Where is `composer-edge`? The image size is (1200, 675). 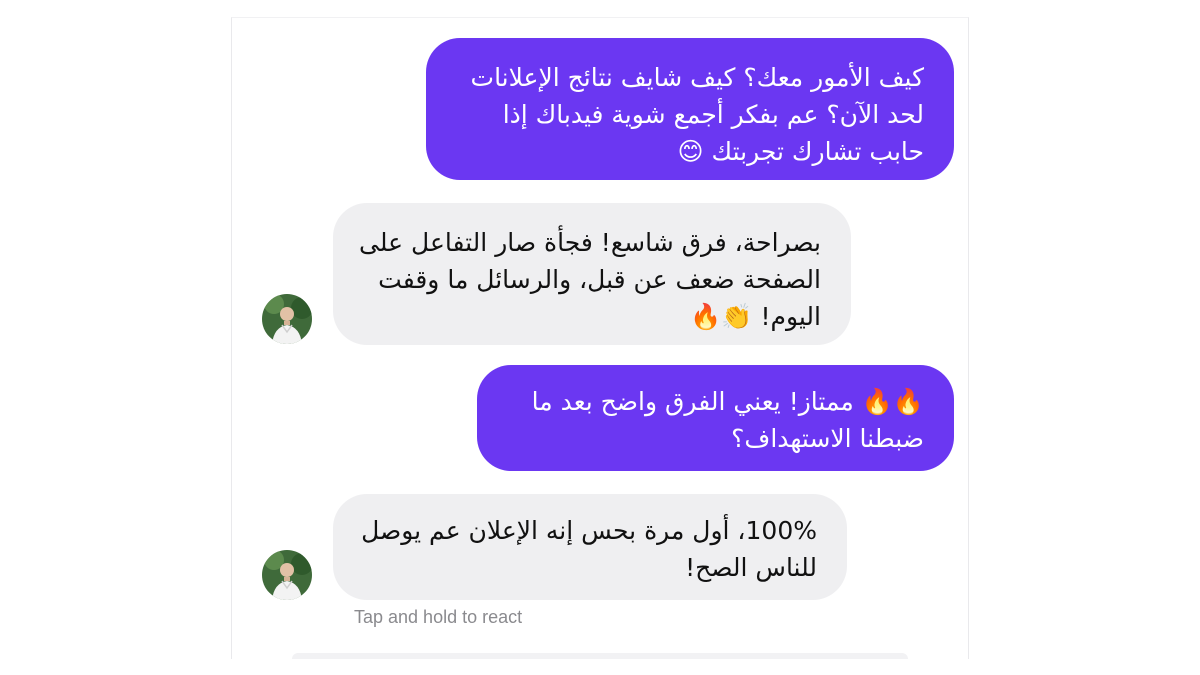 composer-edge is located at coordinates (600, 656).